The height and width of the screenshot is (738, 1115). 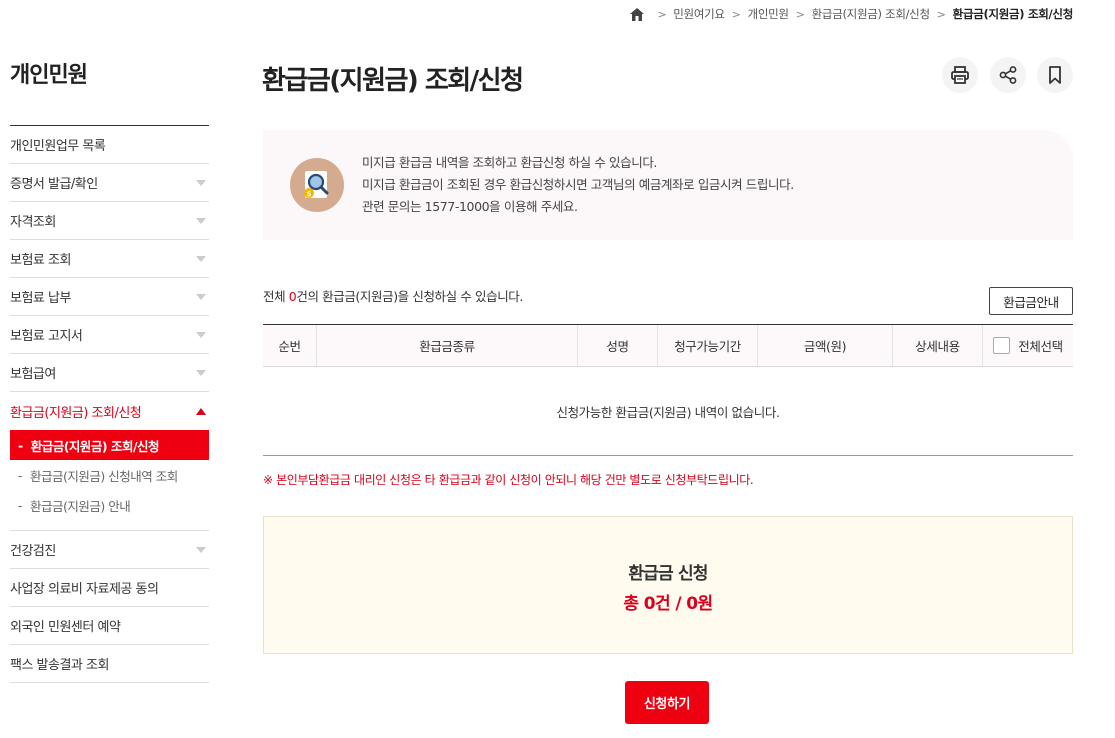 I want to click on sidebar-item-label: 환급금(지원금) 조회/신청, so click(x=76, y=413).